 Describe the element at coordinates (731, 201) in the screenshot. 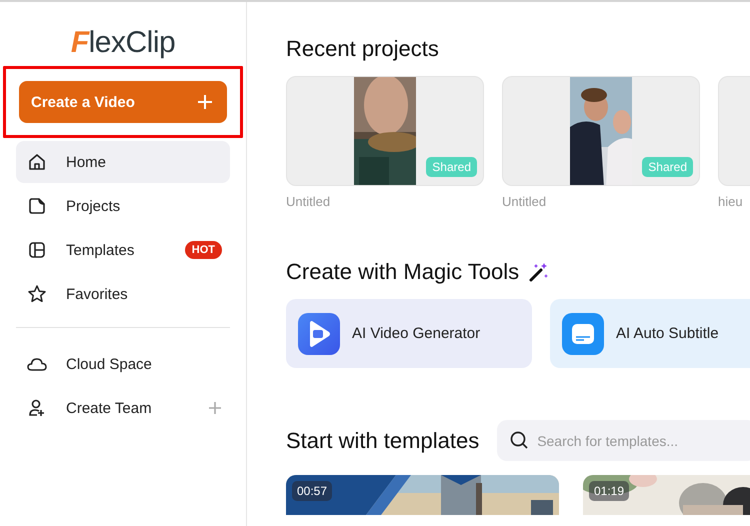

I see `project-name: hieu` at that location.